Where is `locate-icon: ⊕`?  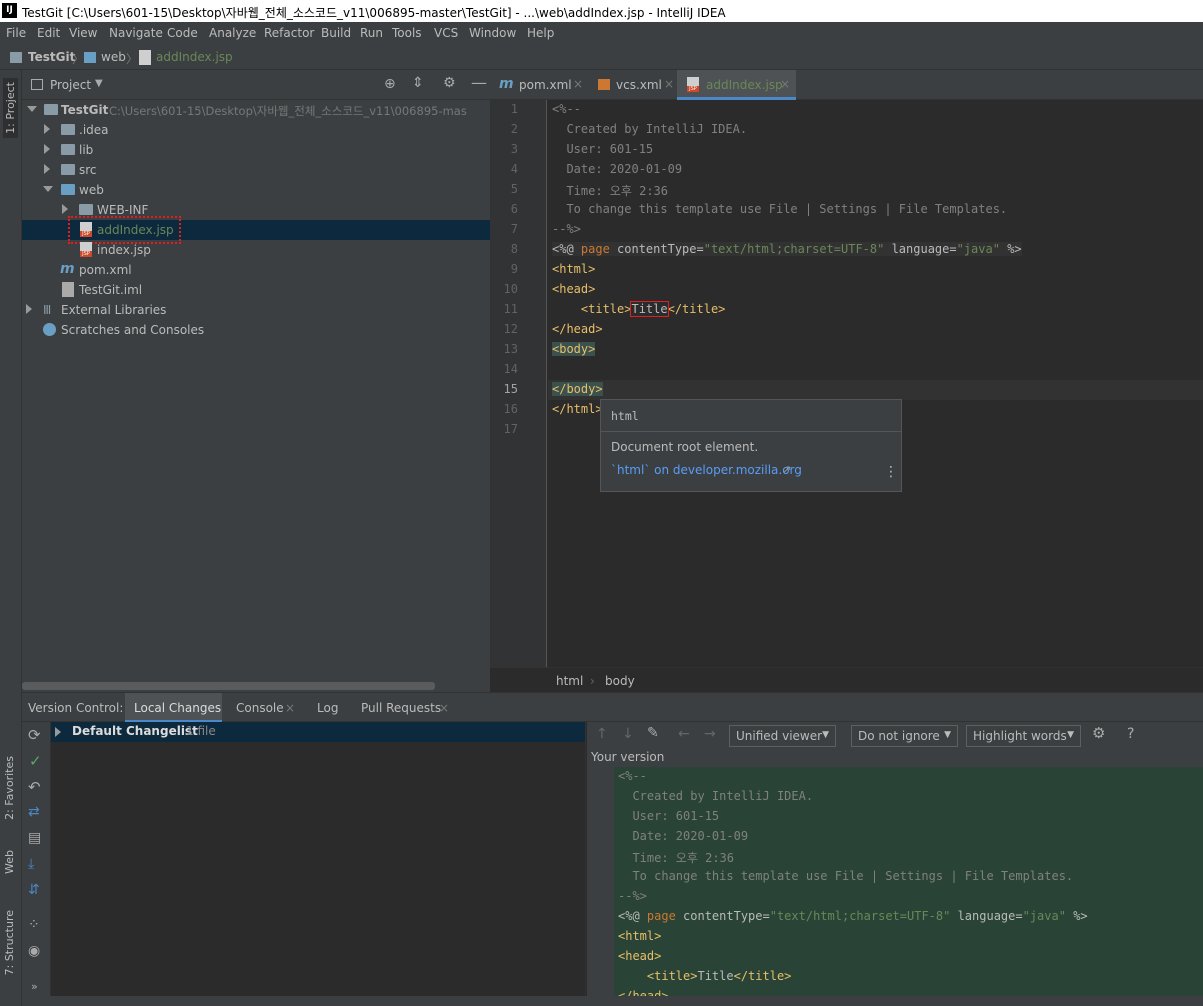
locate-icon: ⊕ is located at coordinates (390, 84).